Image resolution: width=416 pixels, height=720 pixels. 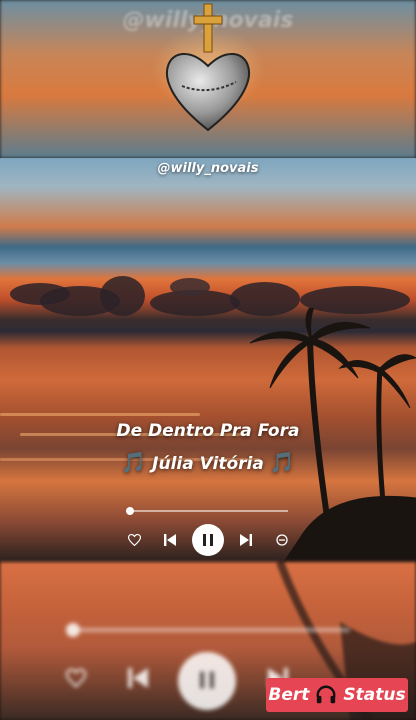 What do you see at coordinates (208, 67) in the screenshot?
I see `heart-cross-logo` at bounding box center [208, 67].